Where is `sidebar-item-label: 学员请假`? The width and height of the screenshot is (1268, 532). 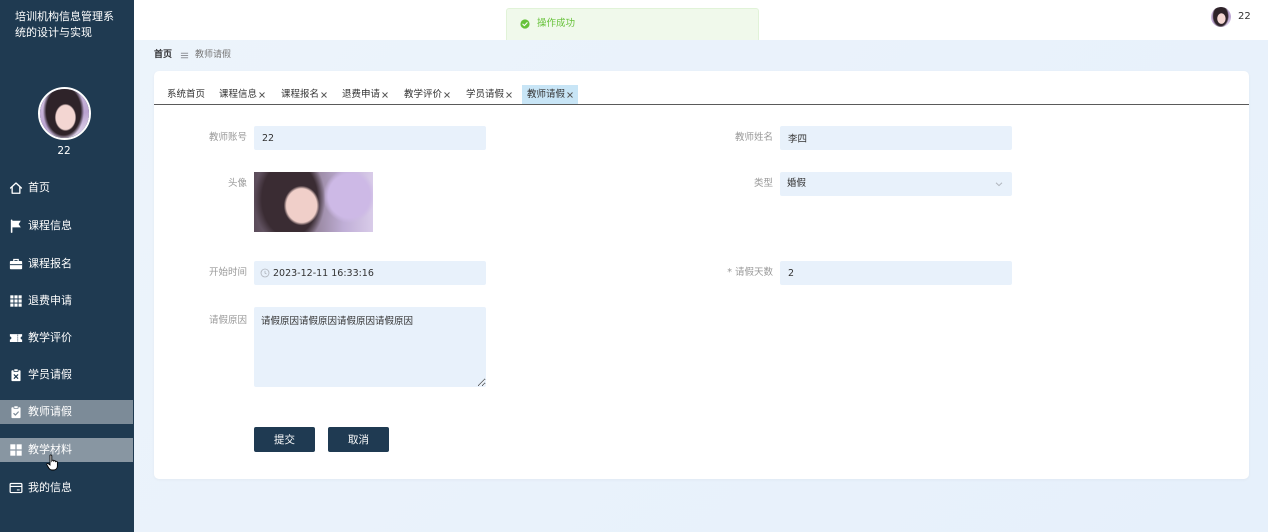
sidebar-item-label: 学员请假 is located at coordinates (50, 374).